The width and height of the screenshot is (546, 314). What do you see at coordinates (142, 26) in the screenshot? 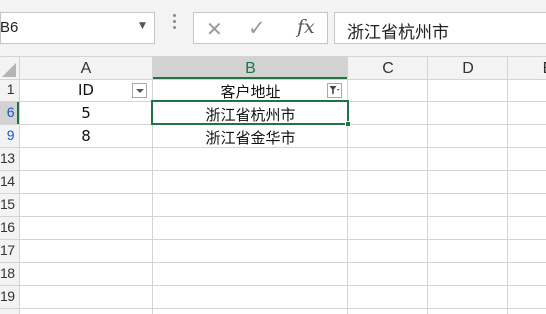
I see `chevron-down-icon: ▼` at bounding box center [142, 26].